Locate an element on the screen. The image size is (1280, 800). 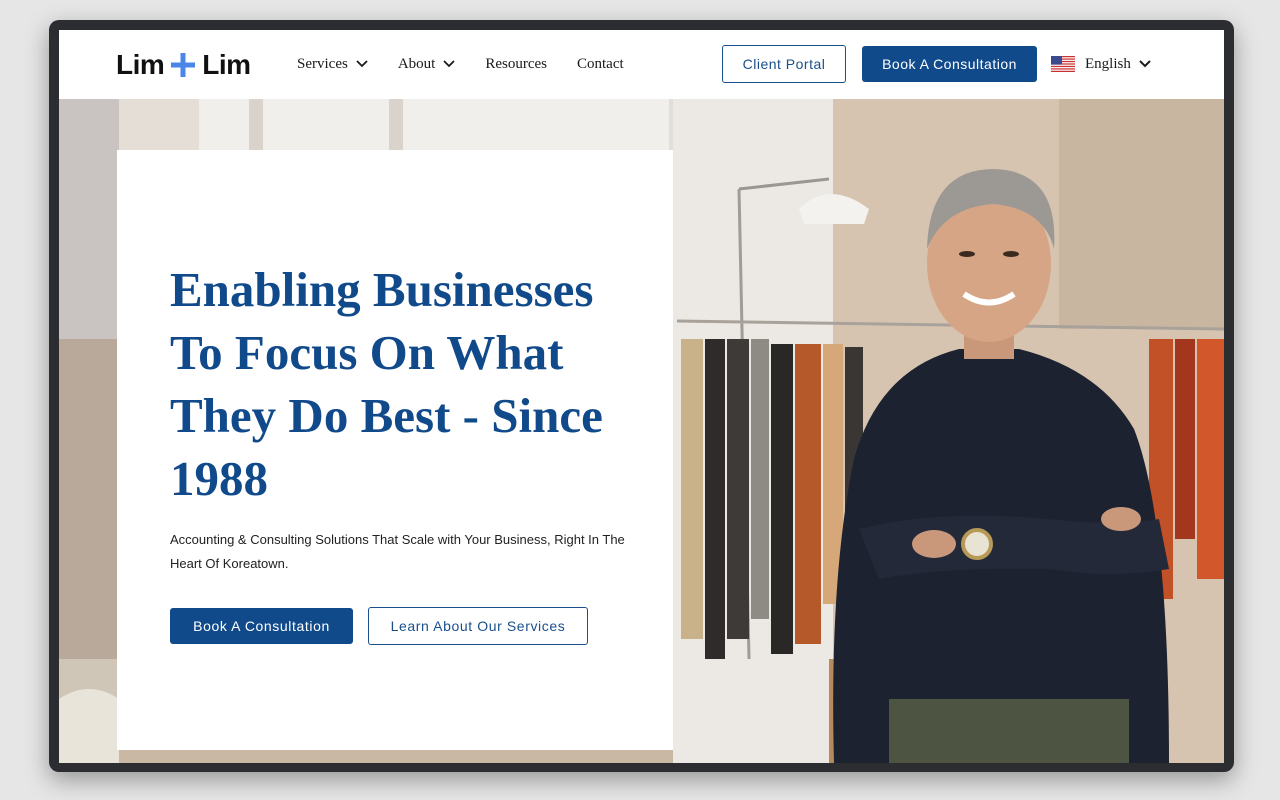
us-flag-icon is located at coordinates (1063, 64).